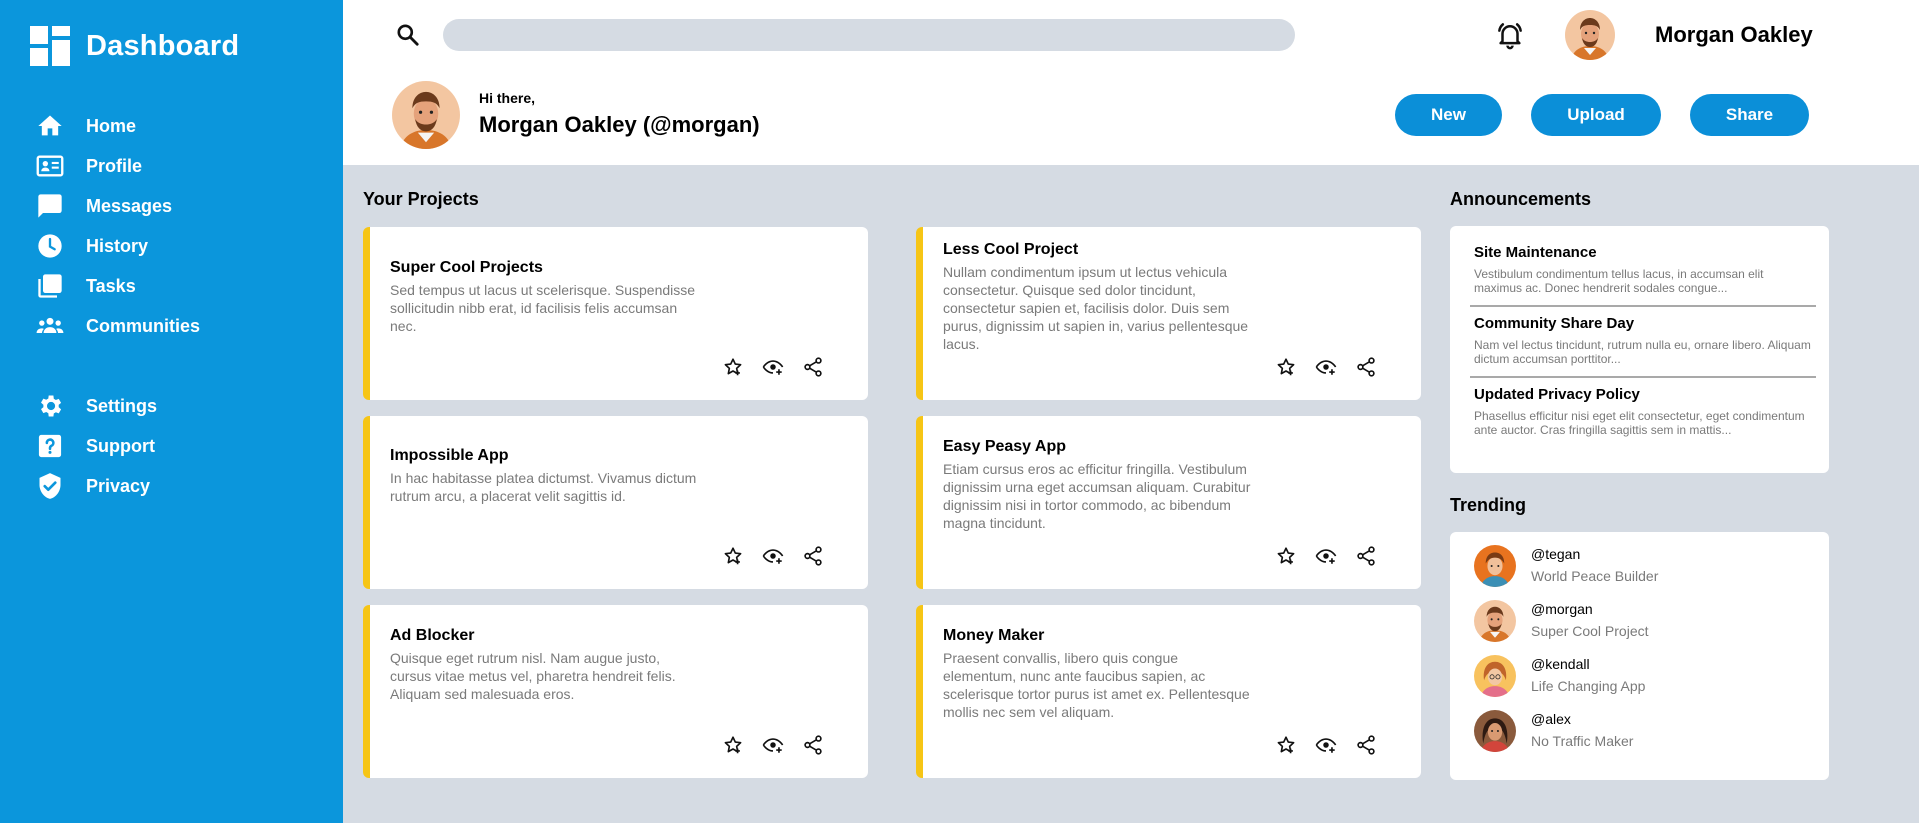 The height and width of the screenshot is (823, 1919). What do you see at coordinates (619, 124) in the screenshot?
I see `profile-name: Morgan Oakley (@morgan)` at bounding box center [619, 124].